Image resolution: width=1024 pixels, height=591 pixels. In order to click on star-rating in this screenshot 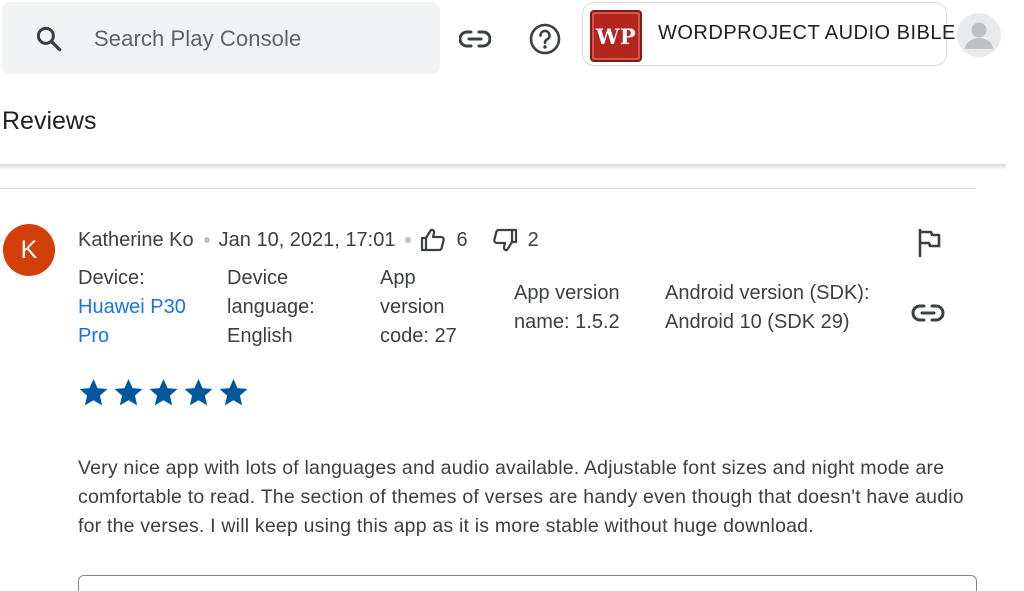, I will do `click(165, 392)`.